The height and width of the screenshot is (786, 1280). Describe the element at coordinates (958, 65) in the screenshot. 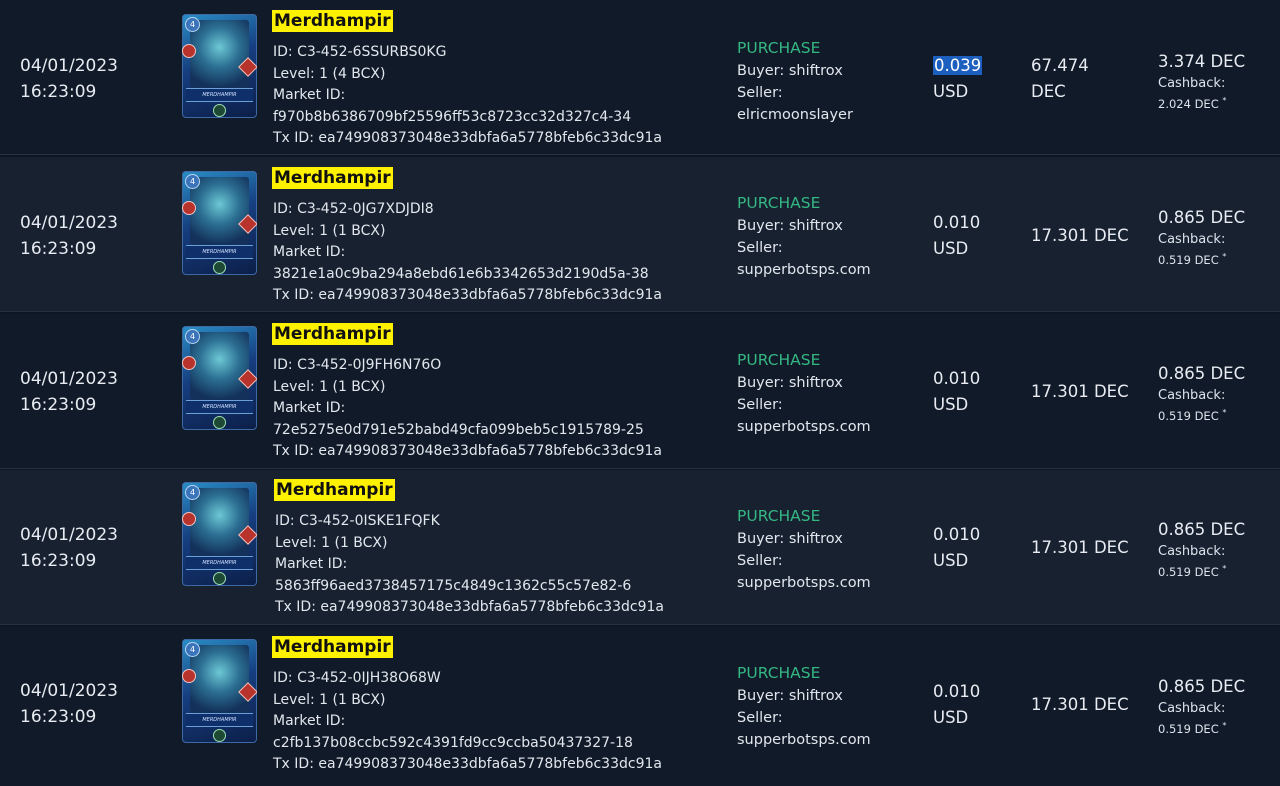

I see `usd-value: 0.039` at that location.